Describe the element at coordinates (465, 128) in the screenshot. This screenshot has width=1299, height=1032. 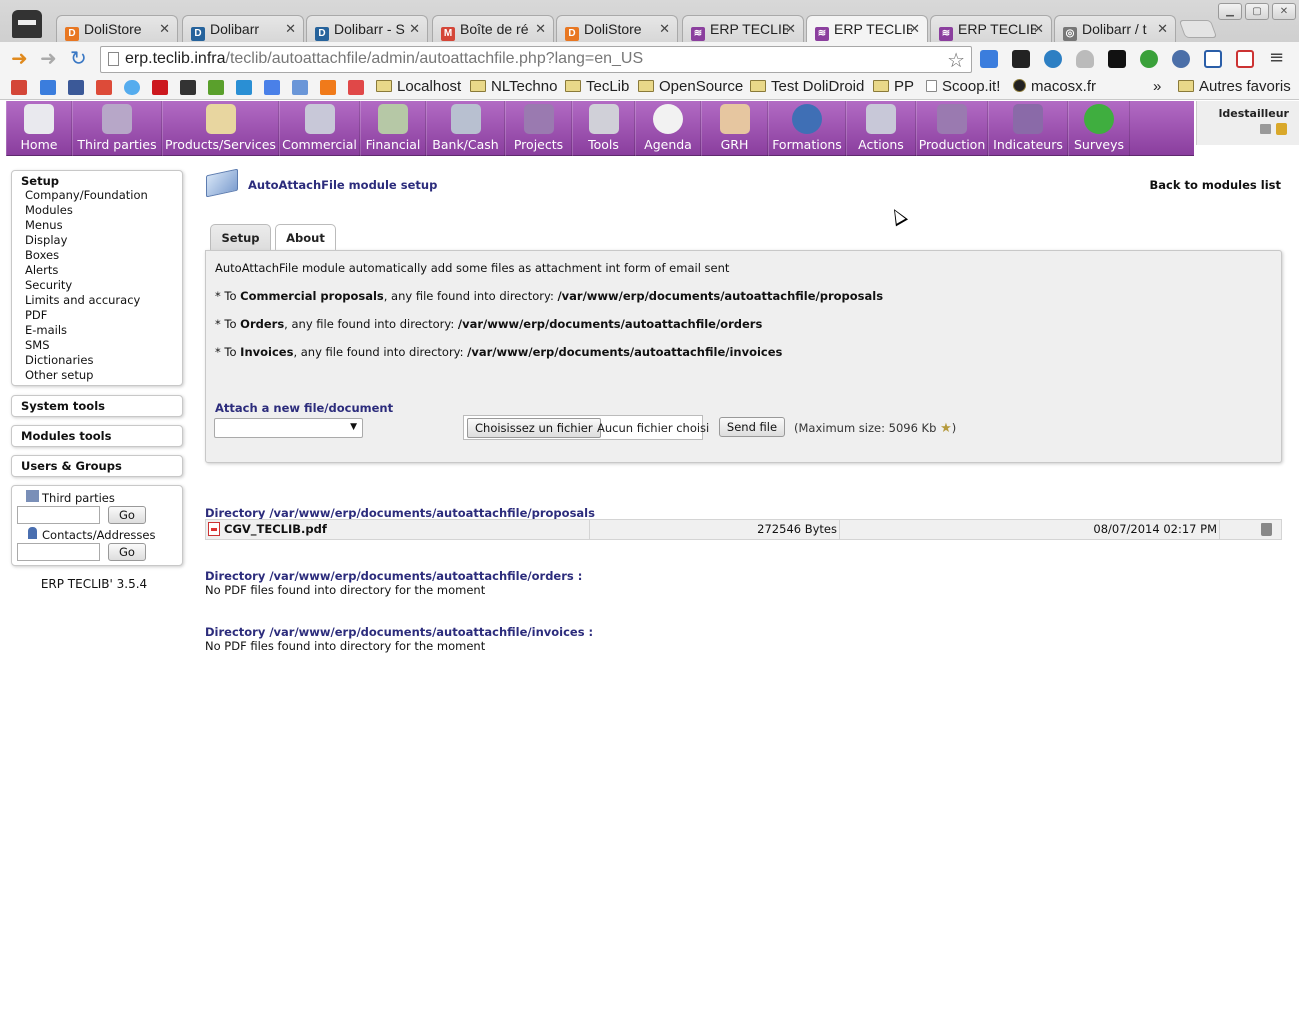
I see `topmenu-bank-cash: Bank/Cash` at that location.